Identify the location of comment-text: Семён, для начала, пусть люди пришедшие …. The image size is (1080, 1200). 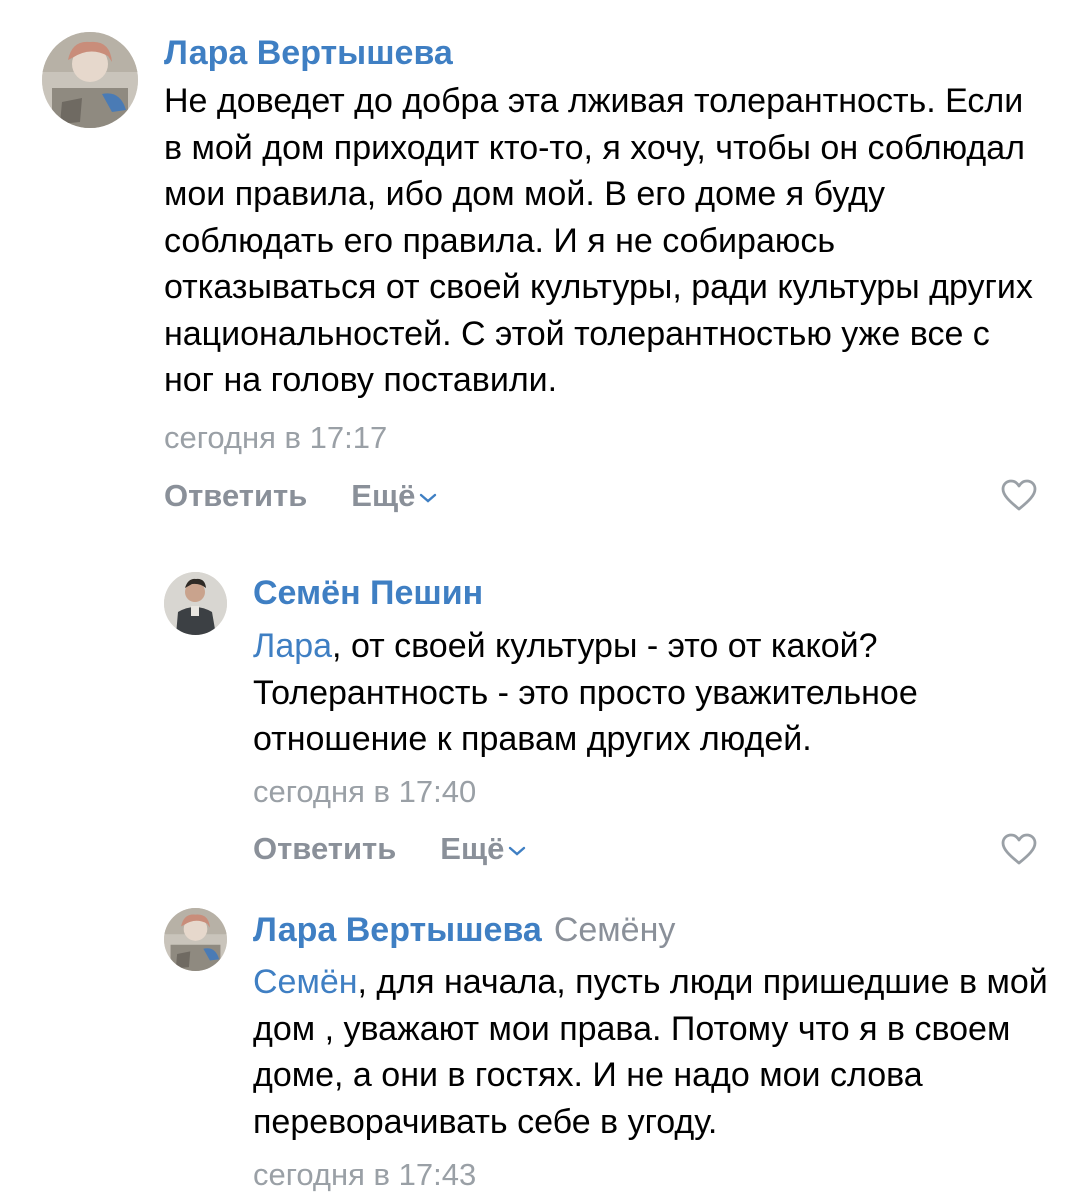
(653, 1052).